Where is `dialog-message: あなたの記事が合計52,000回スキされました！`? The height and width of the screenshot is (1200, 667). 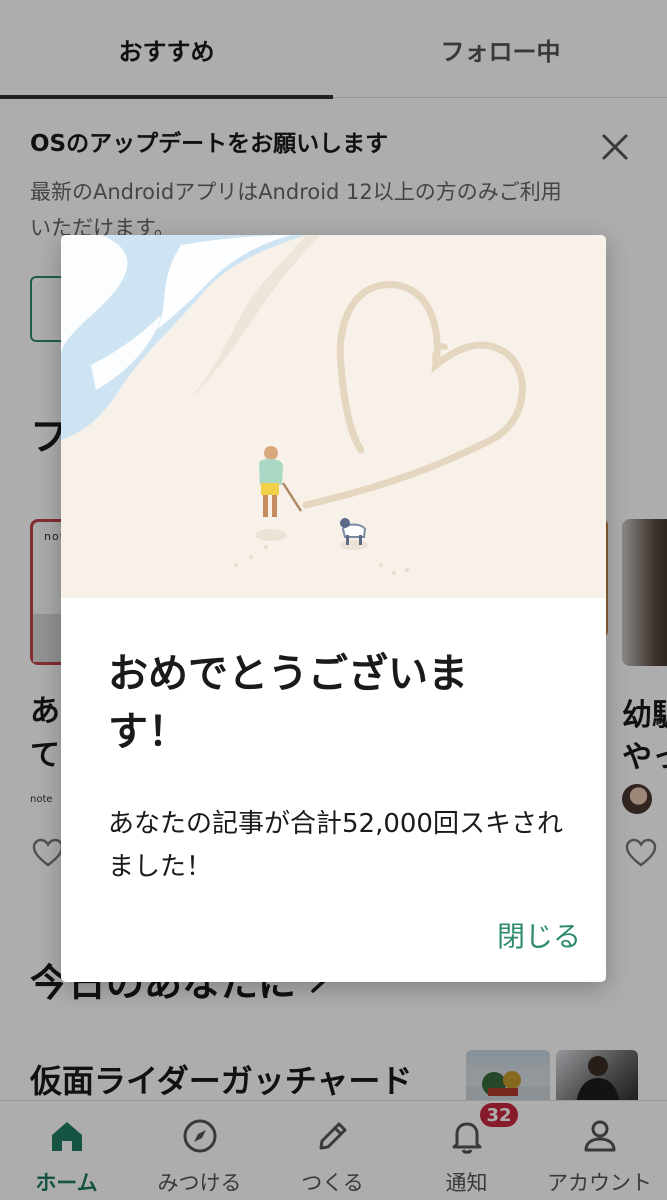 dialog-message: あなたの記事が合計52,000回スキされました！ is located at coordinates (335, 845).